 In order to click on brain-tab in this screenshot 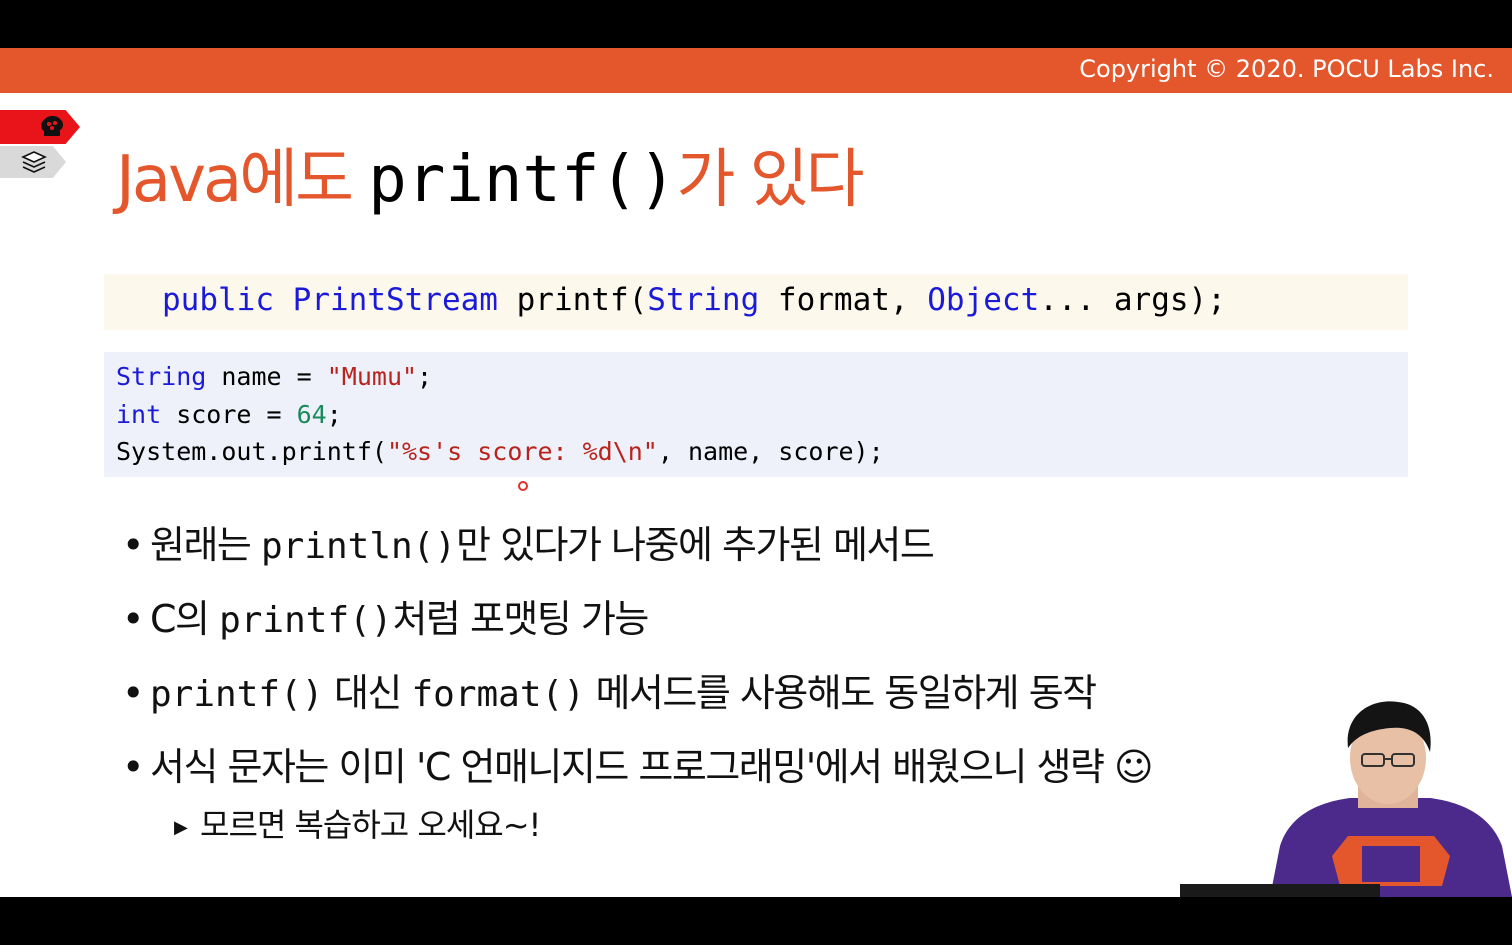, I will do `click(40, 127)`.